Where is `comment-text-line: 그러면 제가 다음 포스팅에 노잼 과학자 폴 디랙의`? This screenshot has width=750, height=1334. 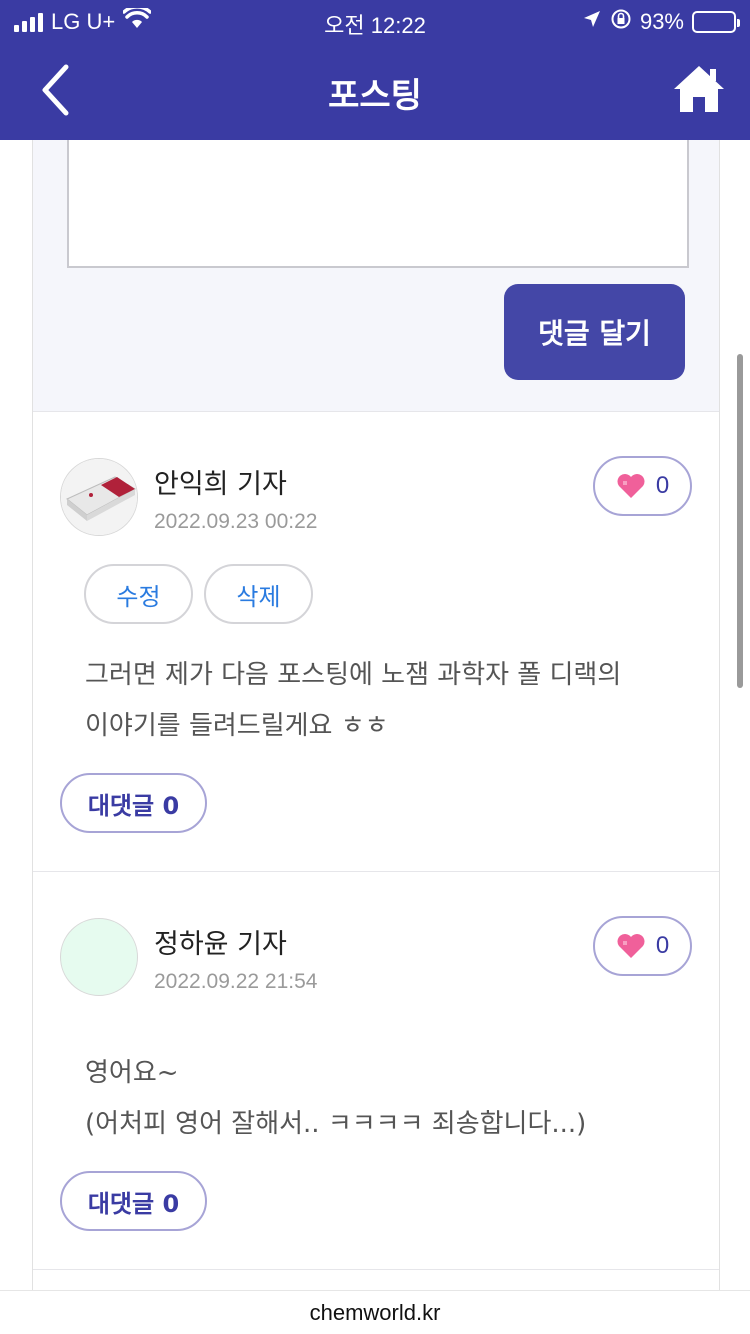
comment-text-line: 그러면 제가 다음 포스팅에 노잼 과학자 폴 디랙의 is located at coordinates (353, 675).